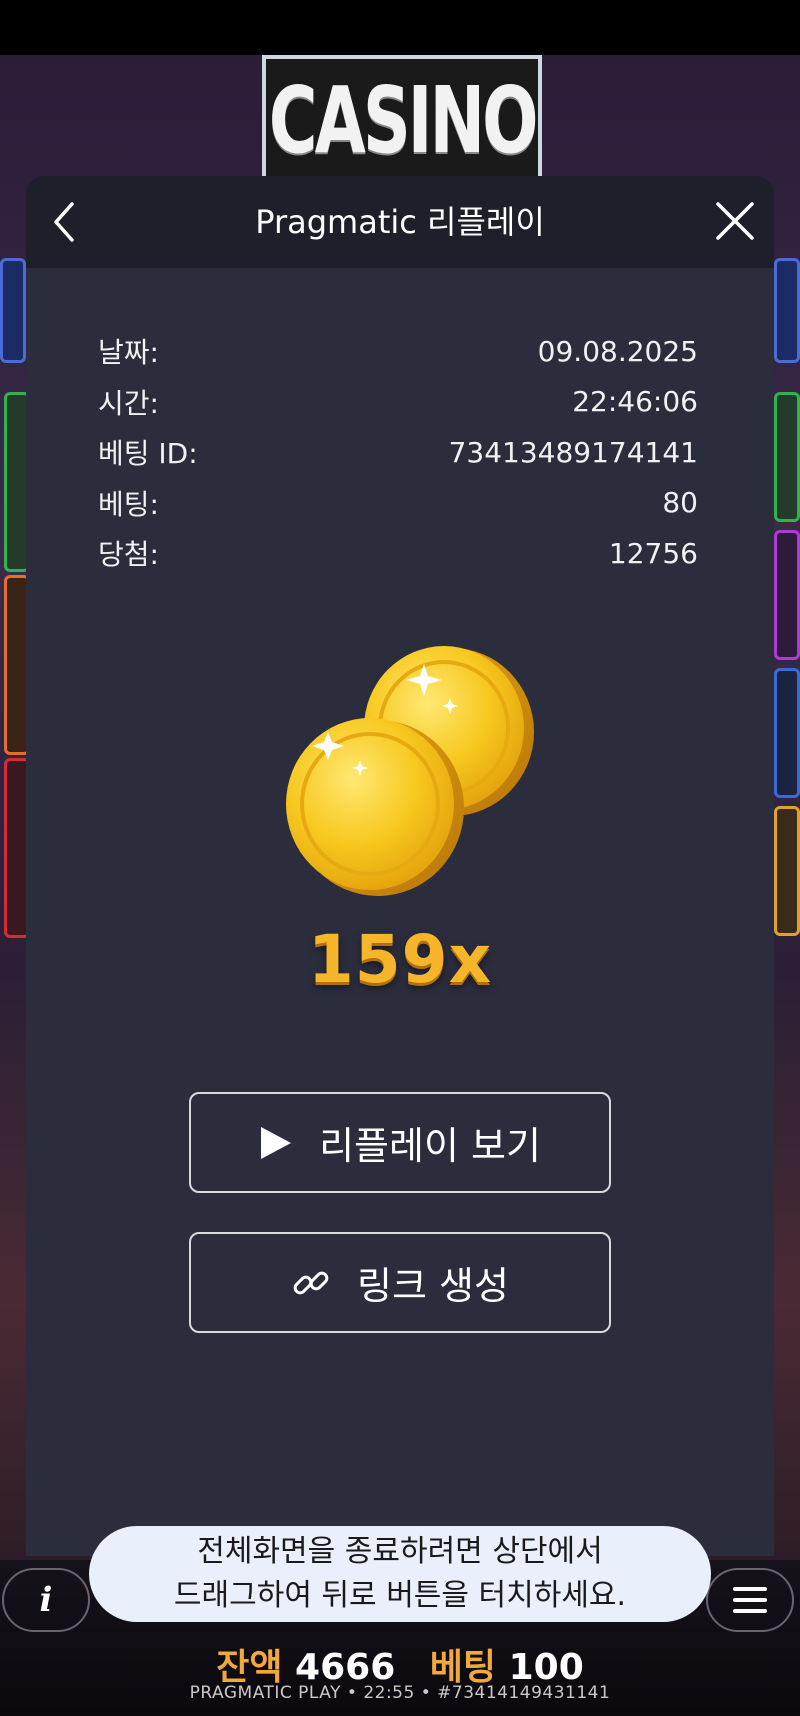  I want to click on detail-row-win: 당첨: 12756, so click(398, 553).